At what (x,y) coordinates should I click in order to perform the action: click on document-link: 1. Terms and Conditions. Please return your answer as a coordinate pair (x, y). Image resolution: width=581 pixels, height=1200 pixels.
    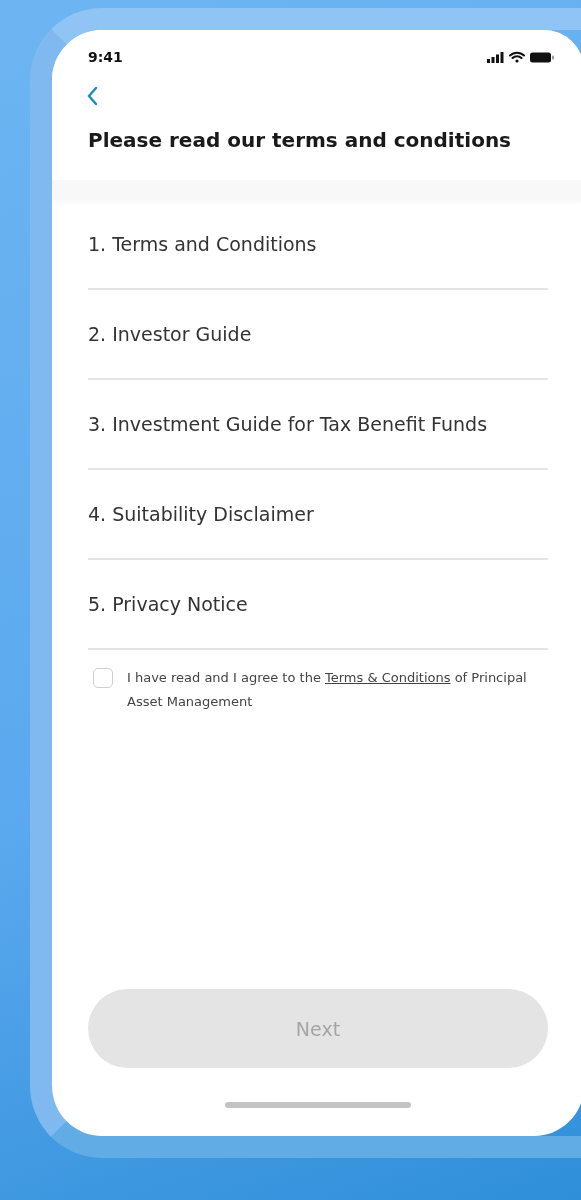
    Looking at the image, I should click on (202, 244).